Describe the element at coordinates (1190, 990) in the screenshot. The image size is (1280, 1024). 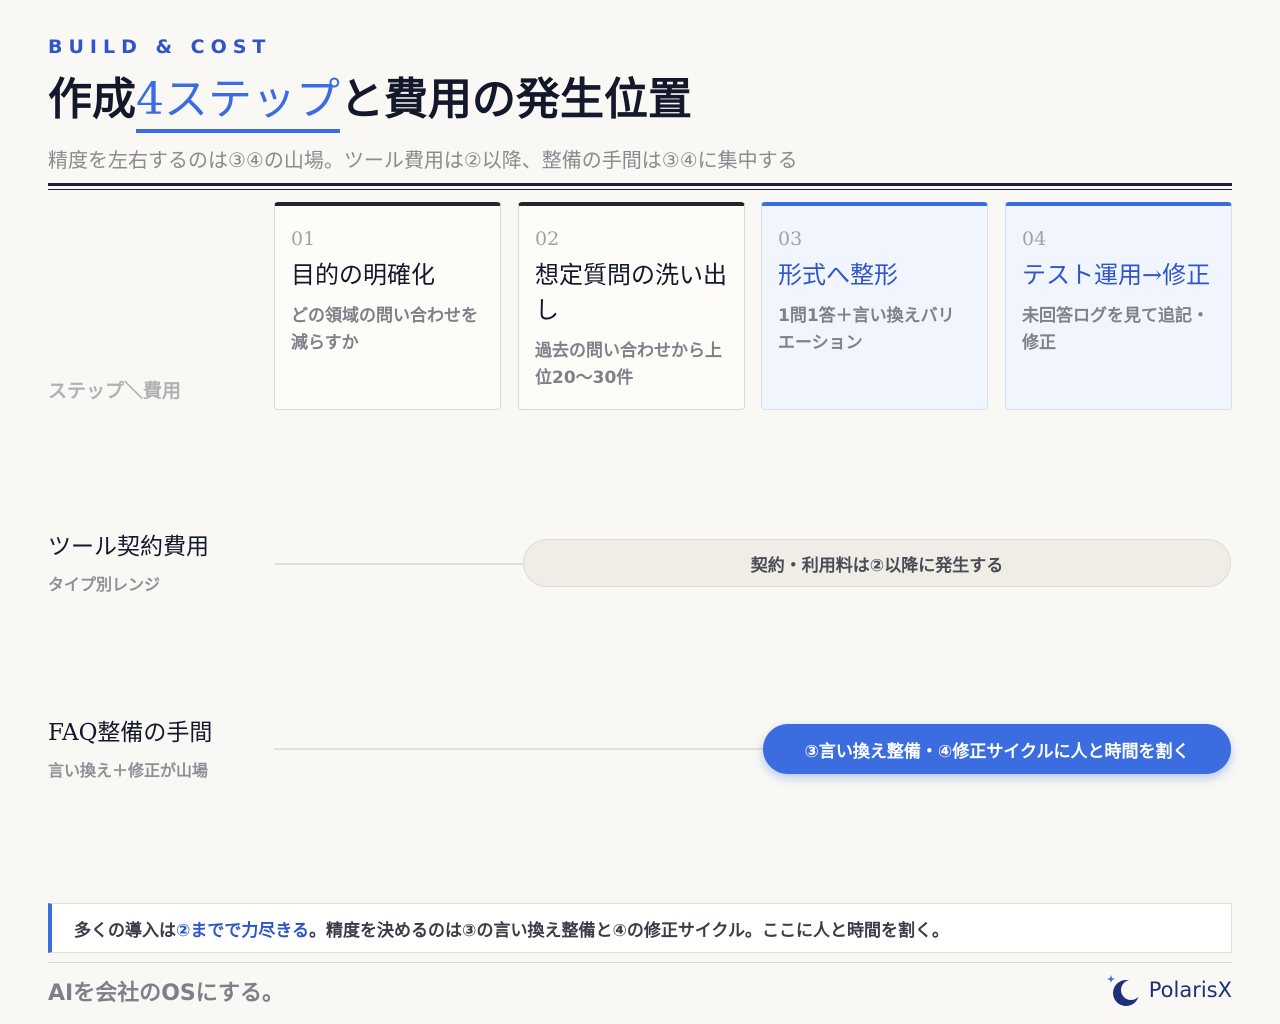
I see `logo-wordmark: PolarisX` at that location.